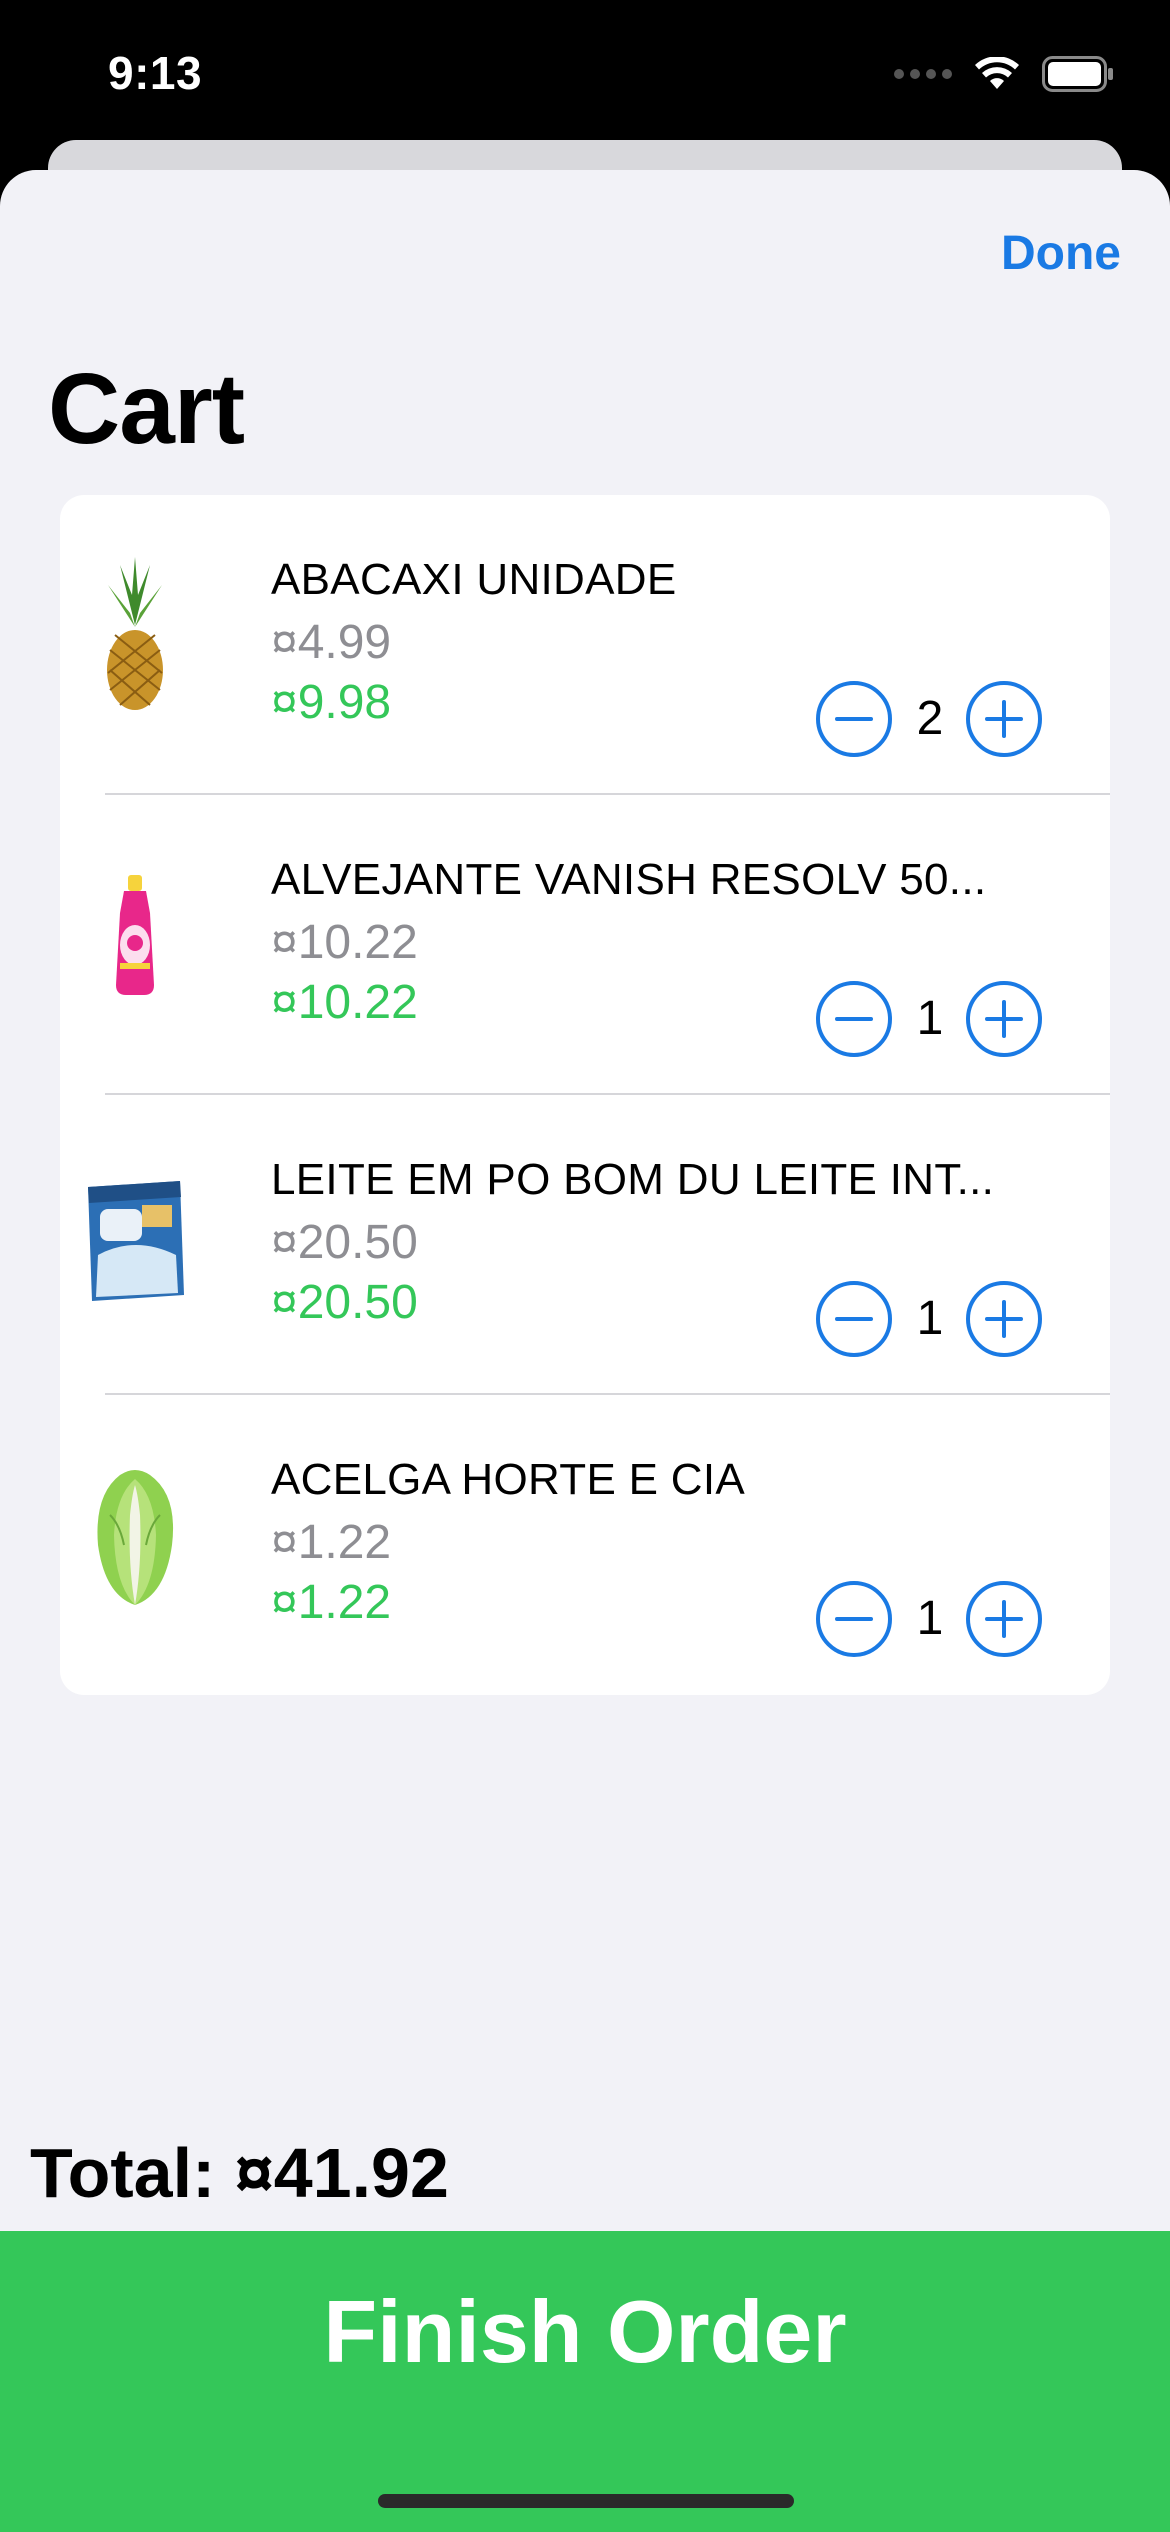  I want to click on cellular-signal-icon, so click(923, 74).